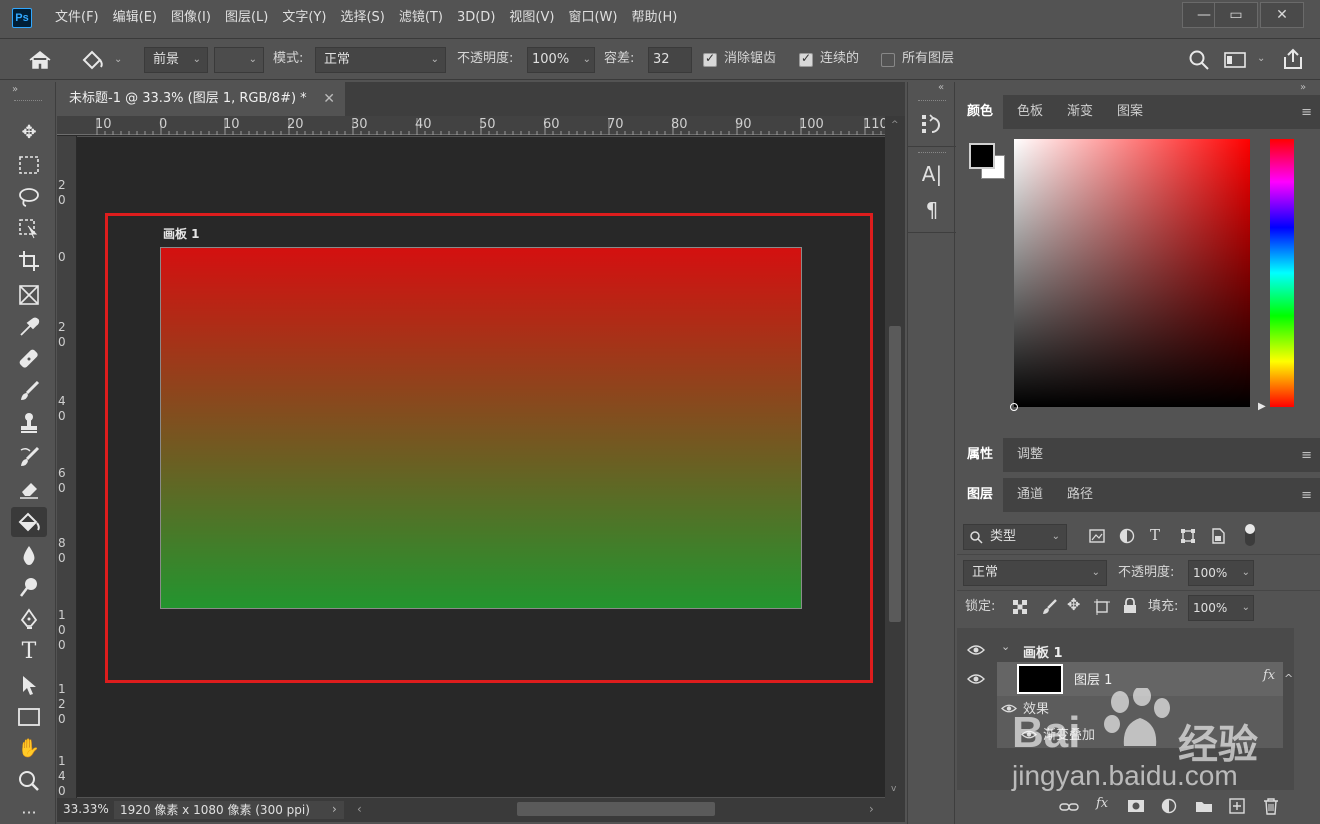  What do you see at coordinates (654, 18) in the screenshot?
I see `menu-help: 帮助(H)` at bounding box center [654, 18].